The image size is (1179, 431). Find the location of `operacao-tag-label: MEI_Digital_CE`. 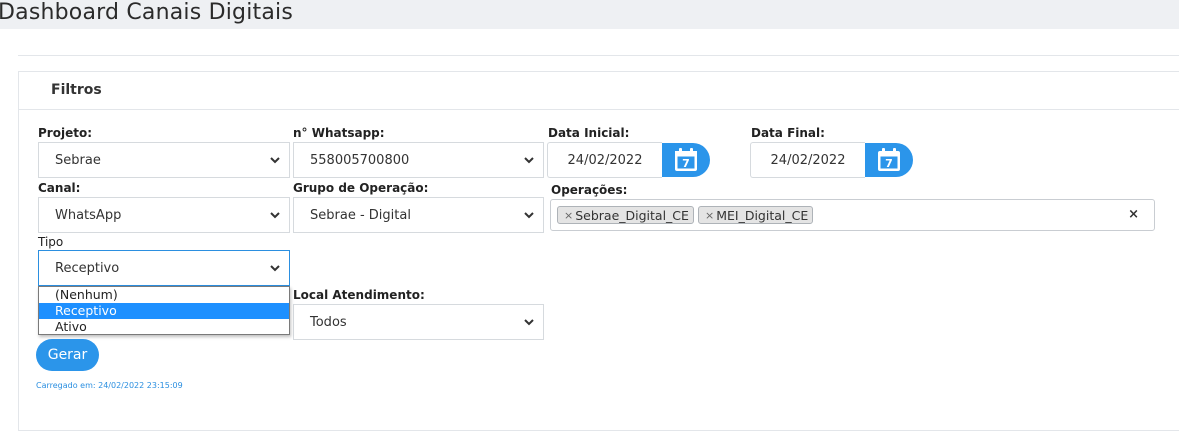

operacao-tag-label: MEI_Digital_CE is located at coordinates (762, 215).